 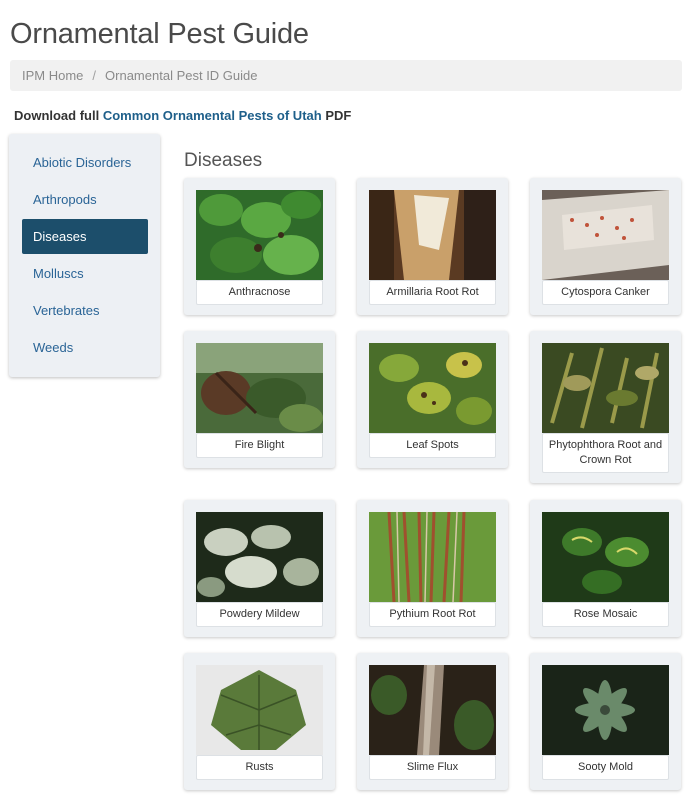 What do you see at coordinates (181, 75) in the screenshot?
I see `breadcrumb-current: Ornamental Pest ID Guide` at bounding box center [181, 75].